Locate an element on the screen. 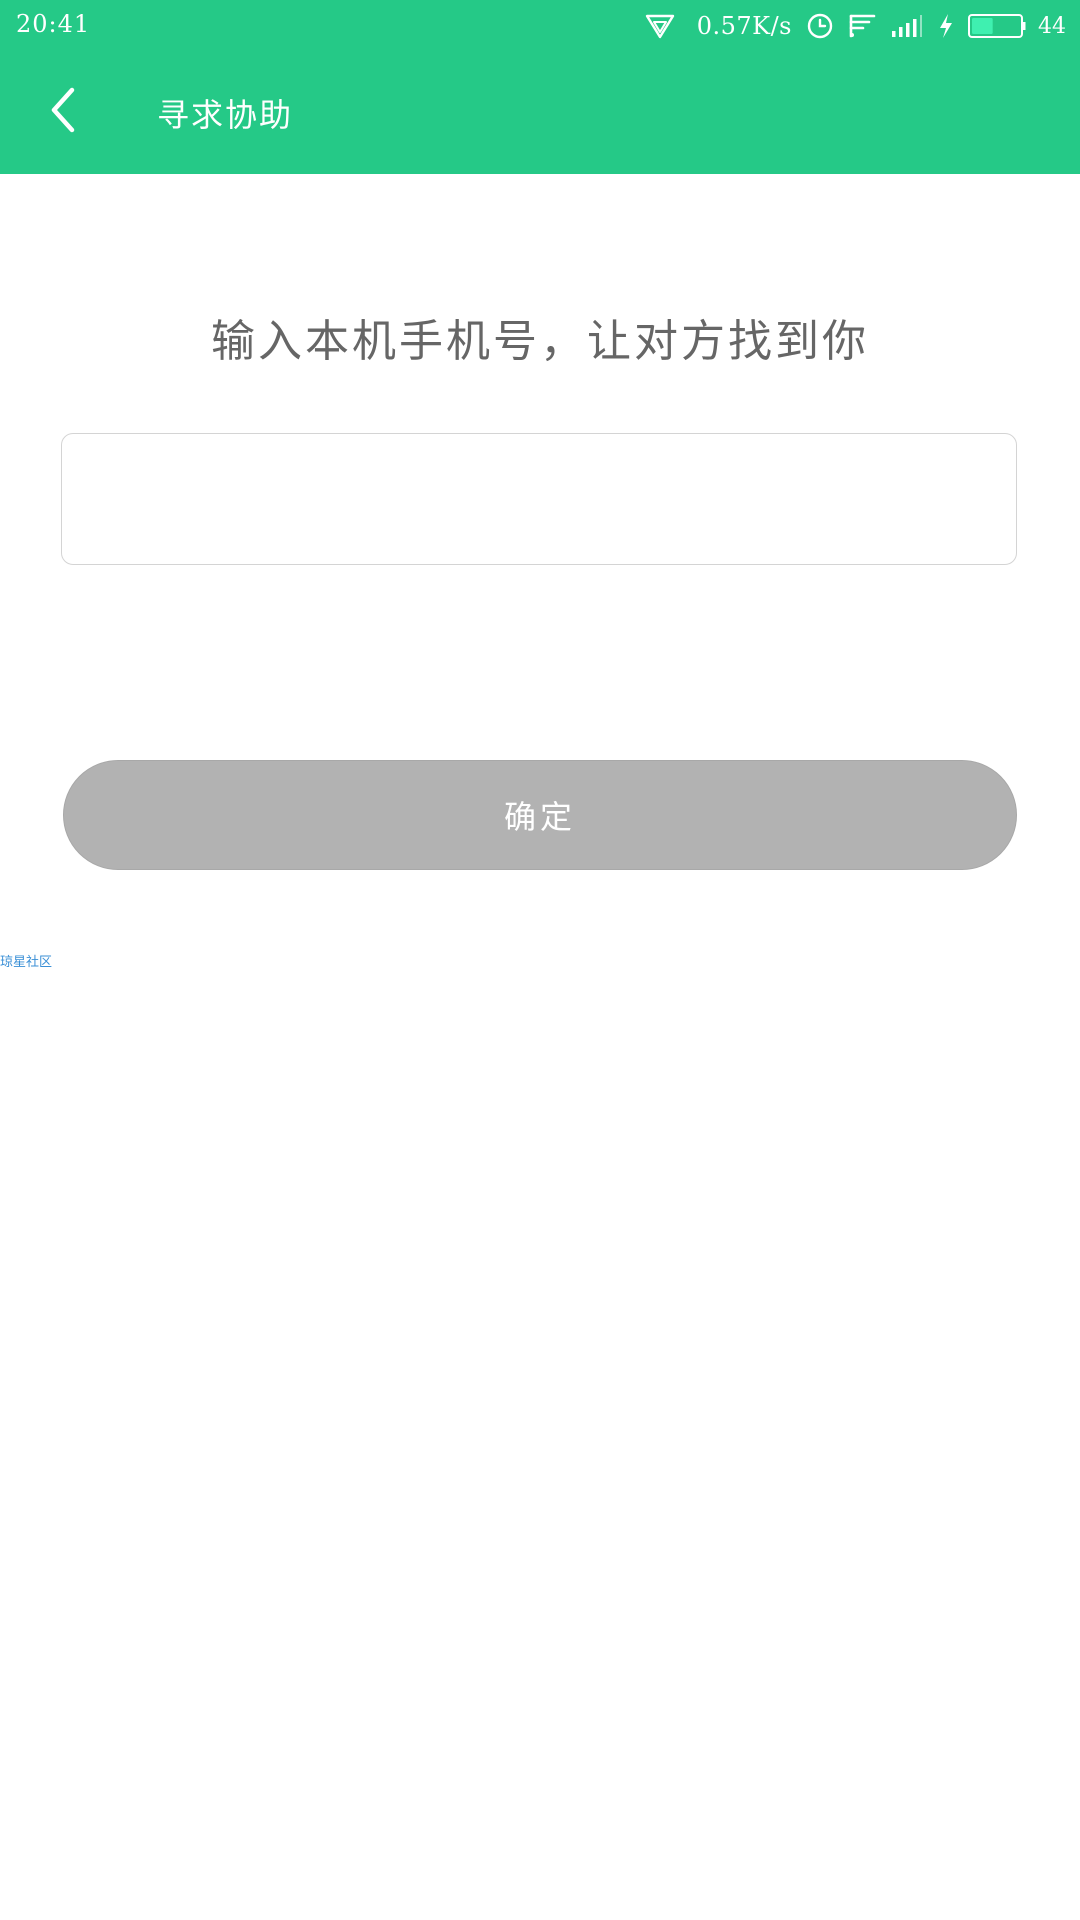  status-time: 20:41 is located at coordinates (53, 24).